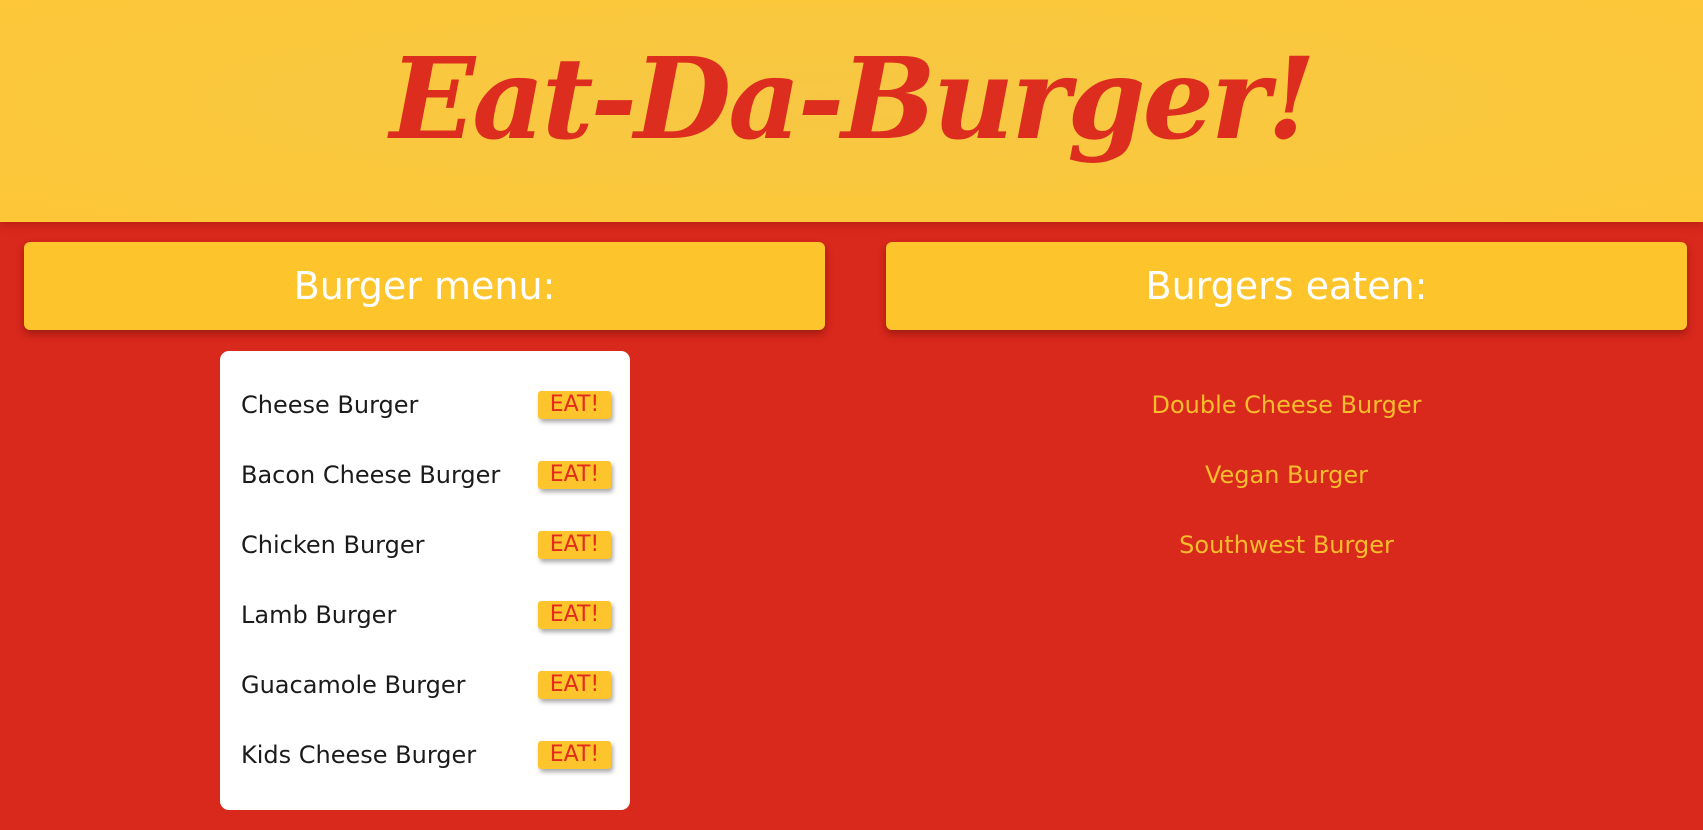 The height and width of the screenshot is (830, 1703). Describe the element at coordinates (330, 405) in the screenshot. I see `menu-item-name: Cheese Burger` at that location.